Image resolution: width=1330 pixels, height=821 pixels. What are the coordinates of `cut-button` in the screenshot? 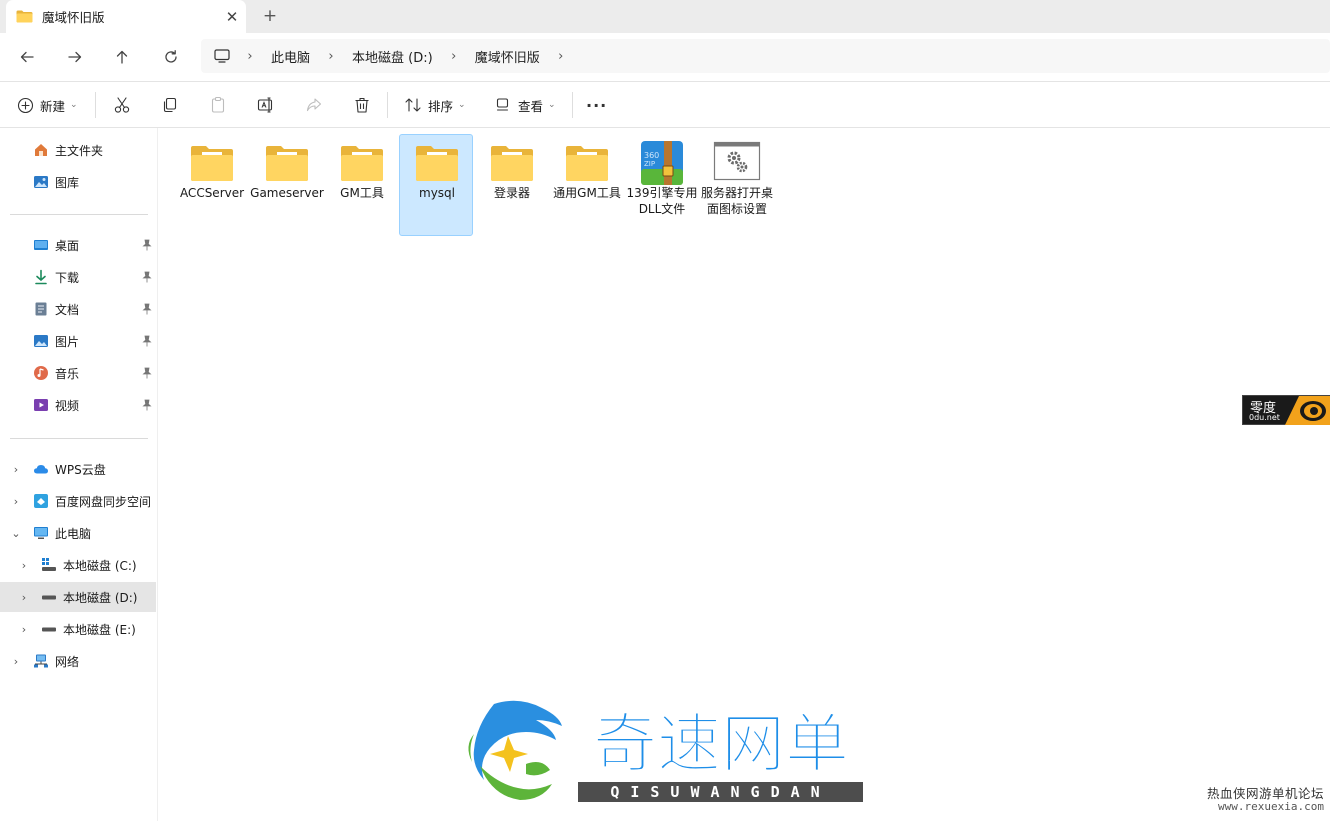 It's located at (122, 105).